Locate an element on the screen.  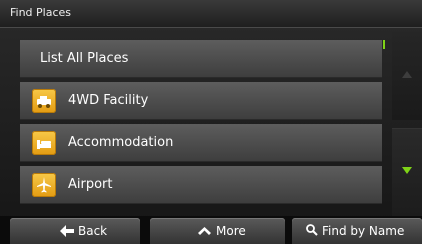
page-title: Find Places is located at coordinates (41, 12).